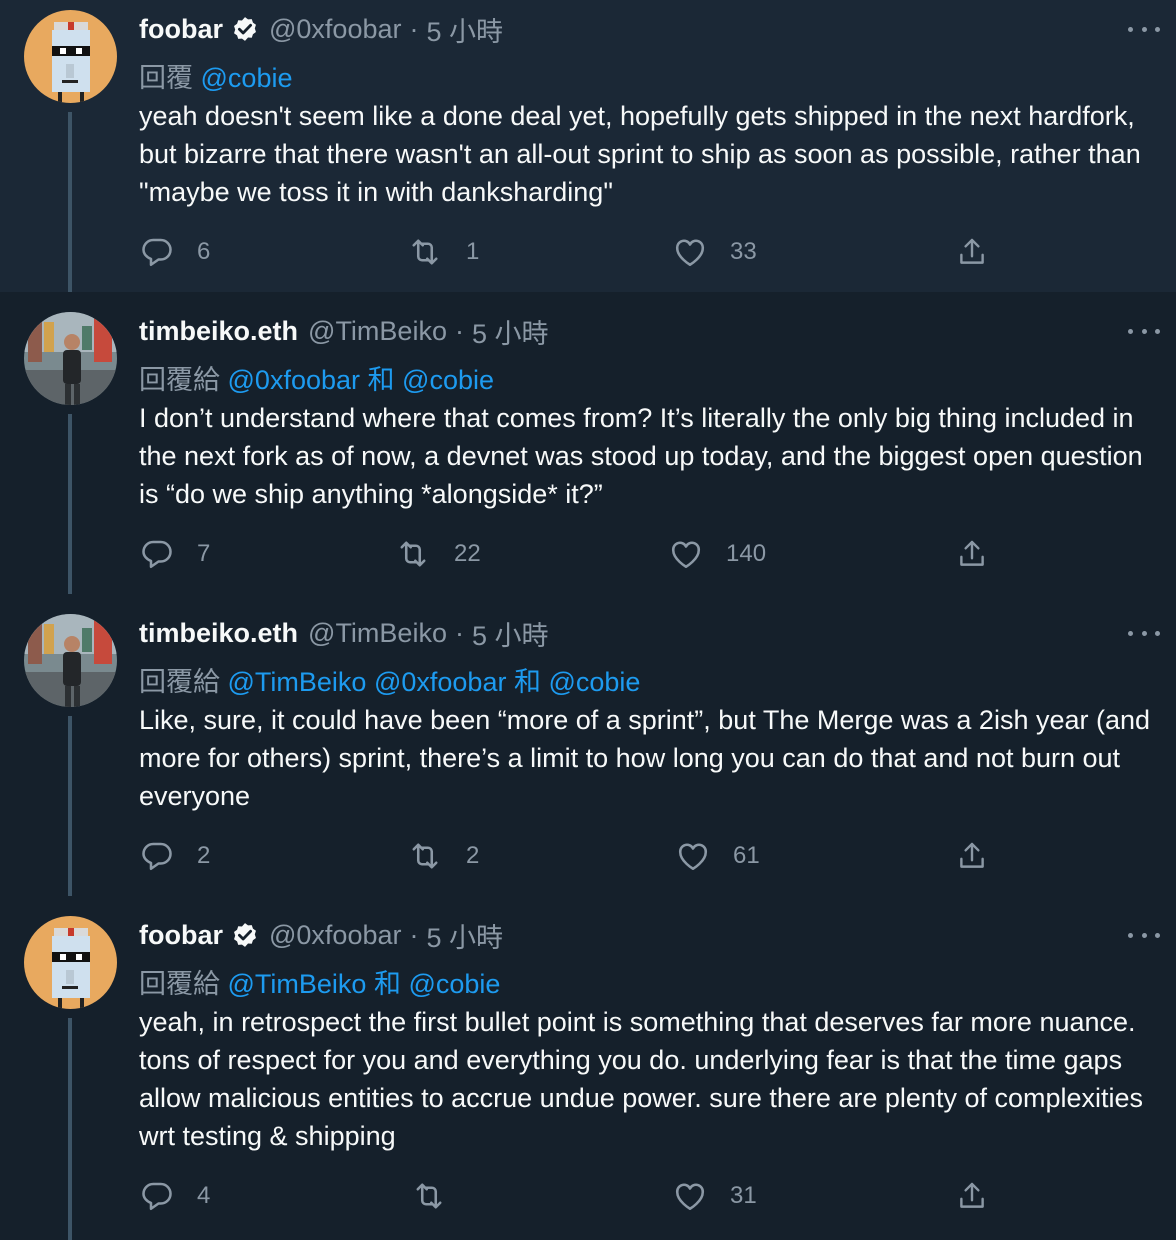  What do you see at coordinates (442, 856) in the screenshot?
I see `retweet-button: 2` at bounding box center [442, 856].